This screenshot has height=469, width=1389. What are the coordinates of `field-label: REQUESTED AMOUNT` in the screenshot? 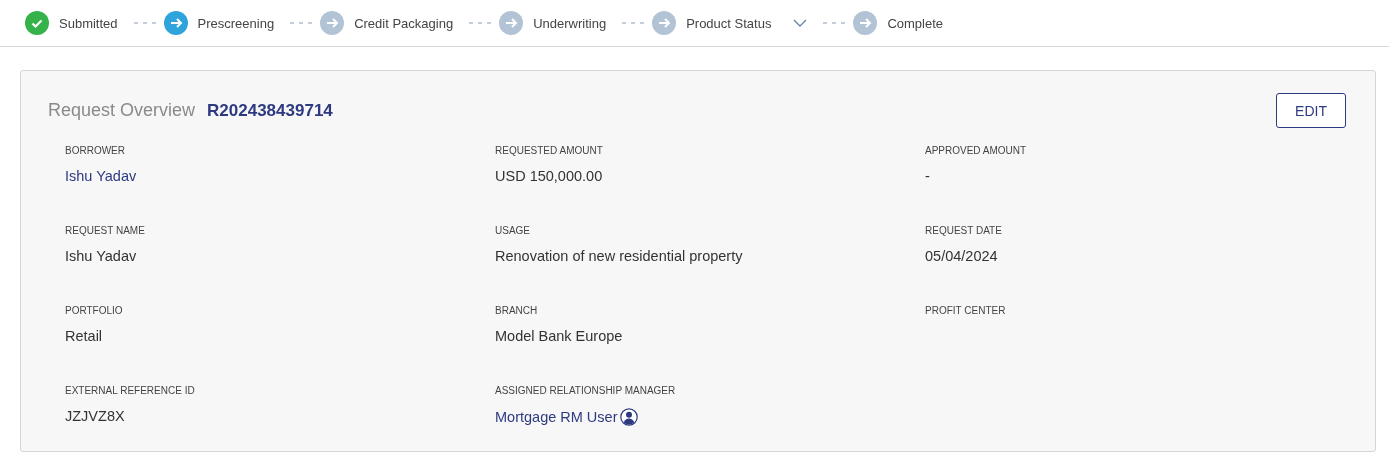 It's located at (549, 150).